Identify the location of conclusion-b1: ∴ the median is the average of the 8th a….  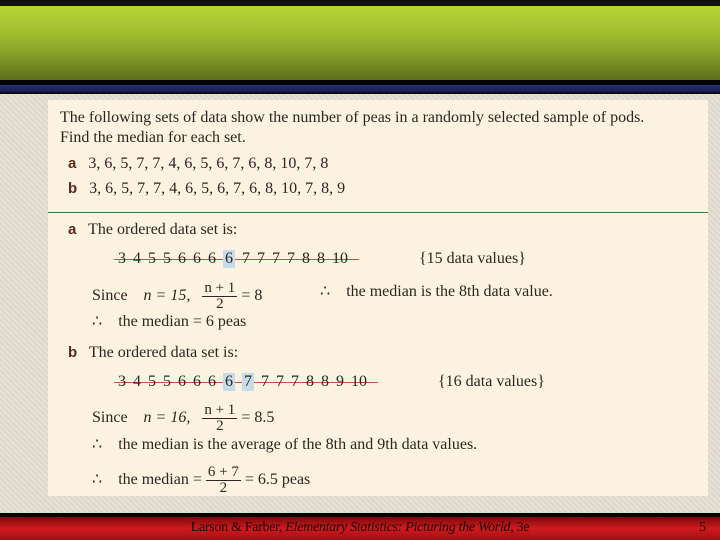
(284, 445).